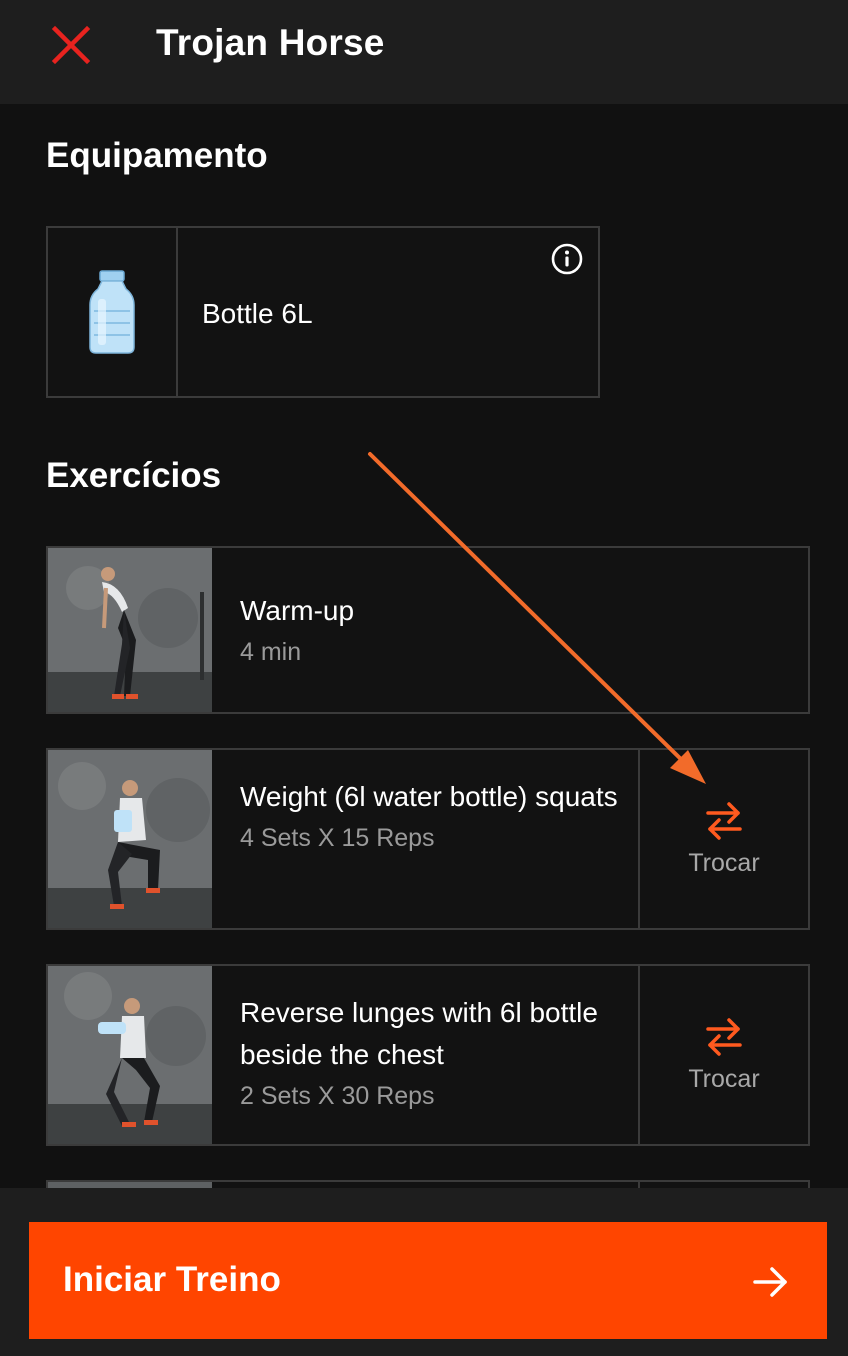 The width and height of the screenshot is (848, 1356). What do you see at coordinates (323, 312) in the screenshot?
I see `equipment-card-bottle: Bottle 6L` at bounding box center [323, 312].